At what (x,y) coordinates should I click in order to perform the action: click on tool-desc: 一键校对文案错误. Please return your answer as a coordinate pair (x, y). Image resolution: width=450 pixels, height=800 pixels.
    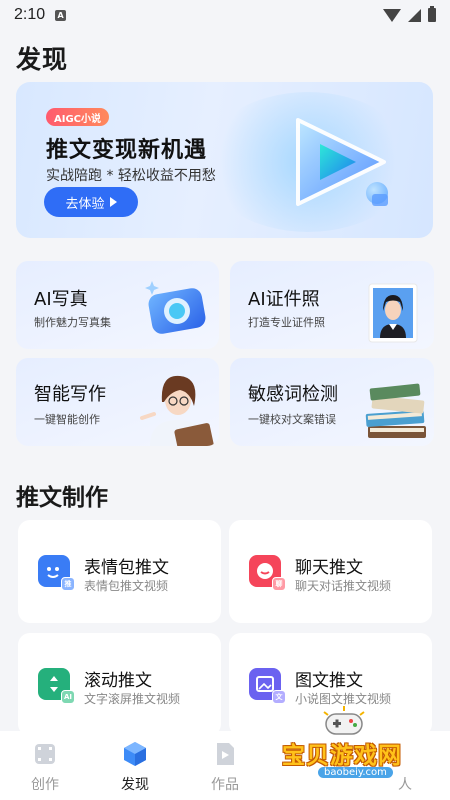
    Looking at the image, I should click on (292, 419).